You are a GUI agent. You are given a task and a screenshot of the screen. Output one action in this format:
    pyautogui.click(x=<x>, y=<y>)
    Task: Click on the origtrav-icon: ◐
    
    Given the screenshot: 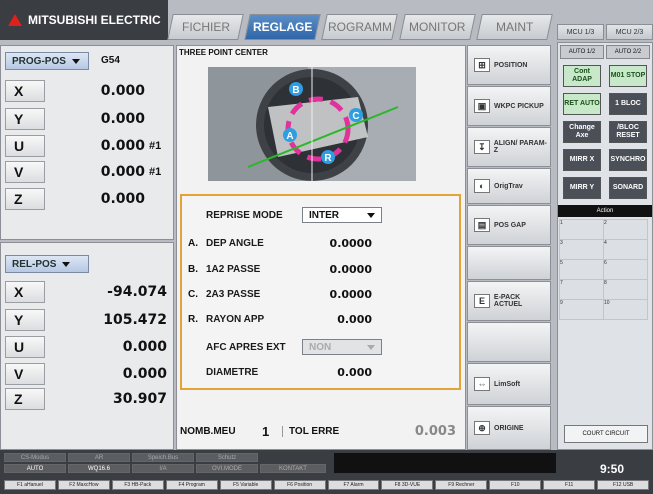 What is the action you would take?
    pyautogui.click(x=482, y=186)
    